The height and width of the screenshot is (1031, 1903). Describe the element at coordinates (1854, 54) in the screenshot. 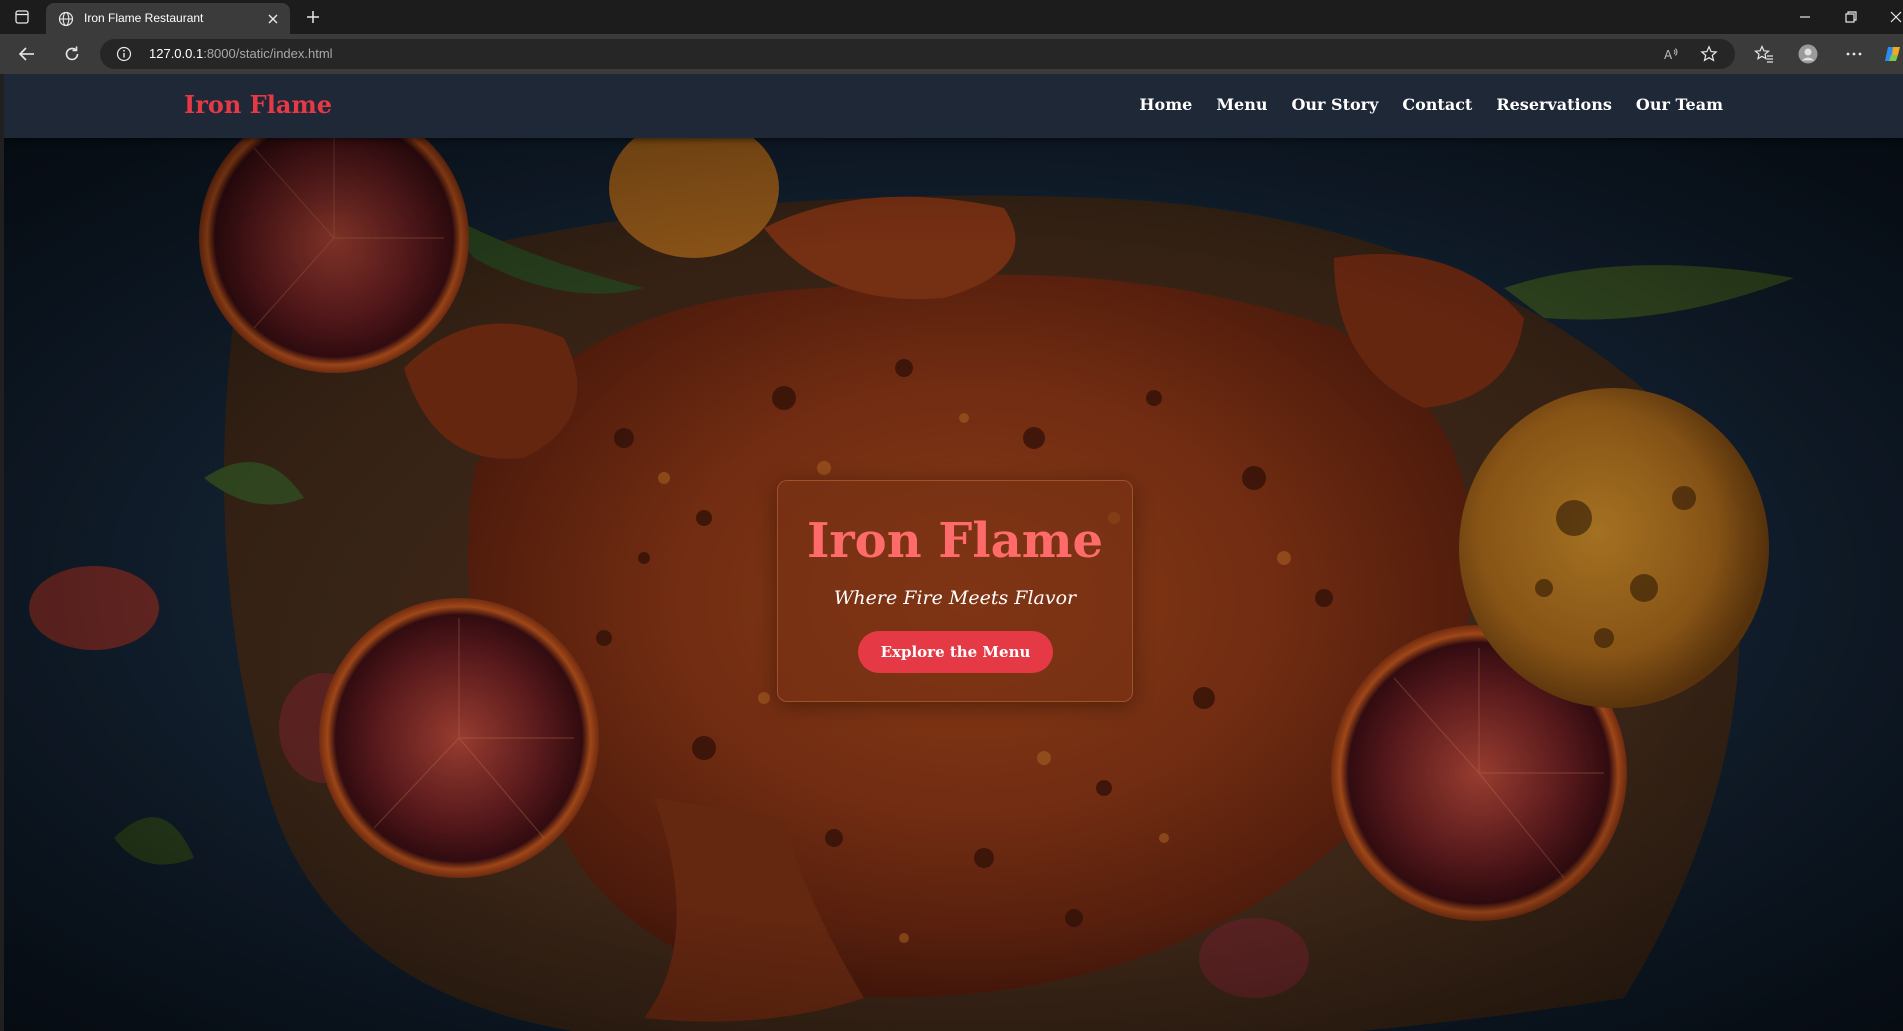

I see `more-options-icon` at that location.